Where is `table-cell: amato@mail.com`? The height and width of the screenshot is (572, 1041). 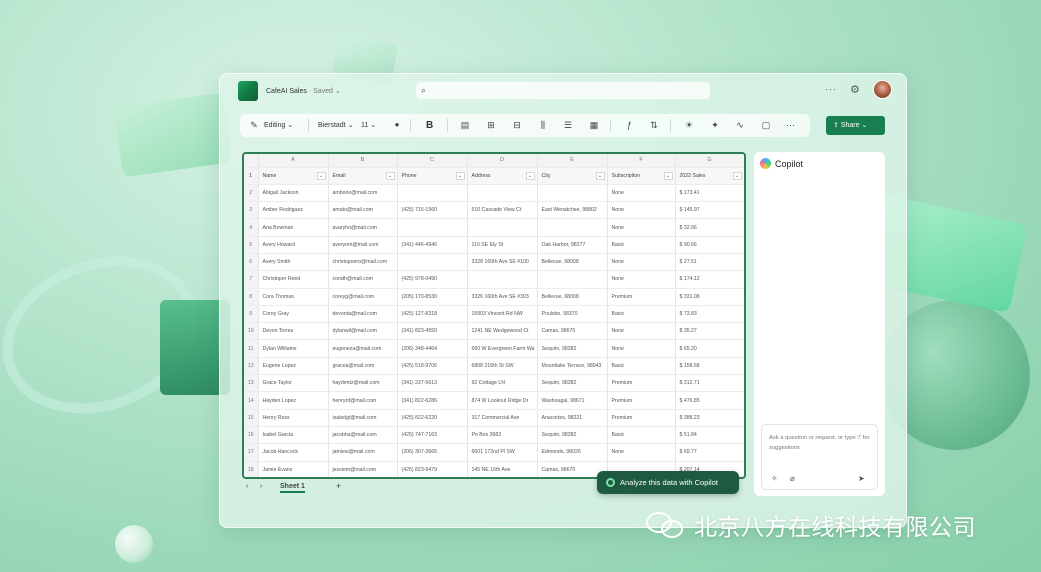
table-cell: amato@mail.com is located at coordinates (363, 210).